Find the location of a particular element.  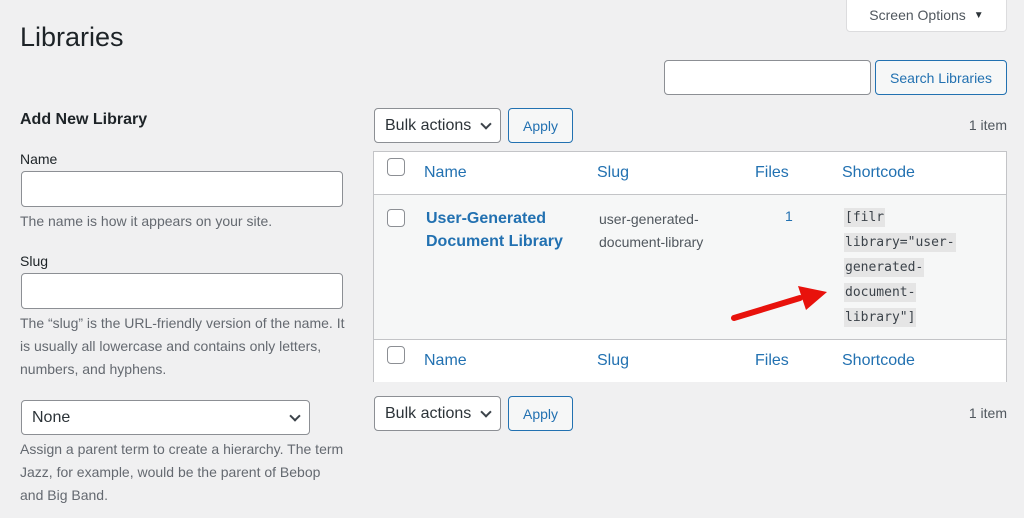

slug-label: Slug is located at coordinates (34, 261).